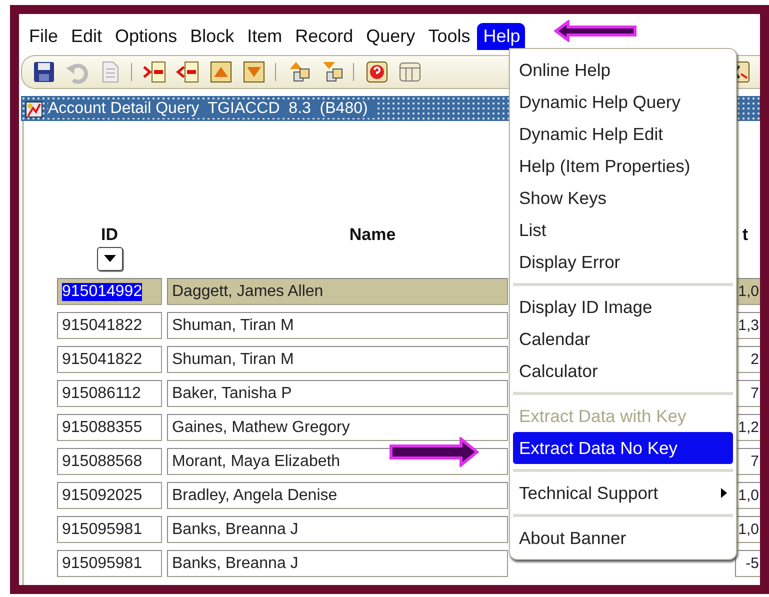  Describe the element at coordinates (623, 262) in the screenshot. I see `menu-item: Display Error` at that location.